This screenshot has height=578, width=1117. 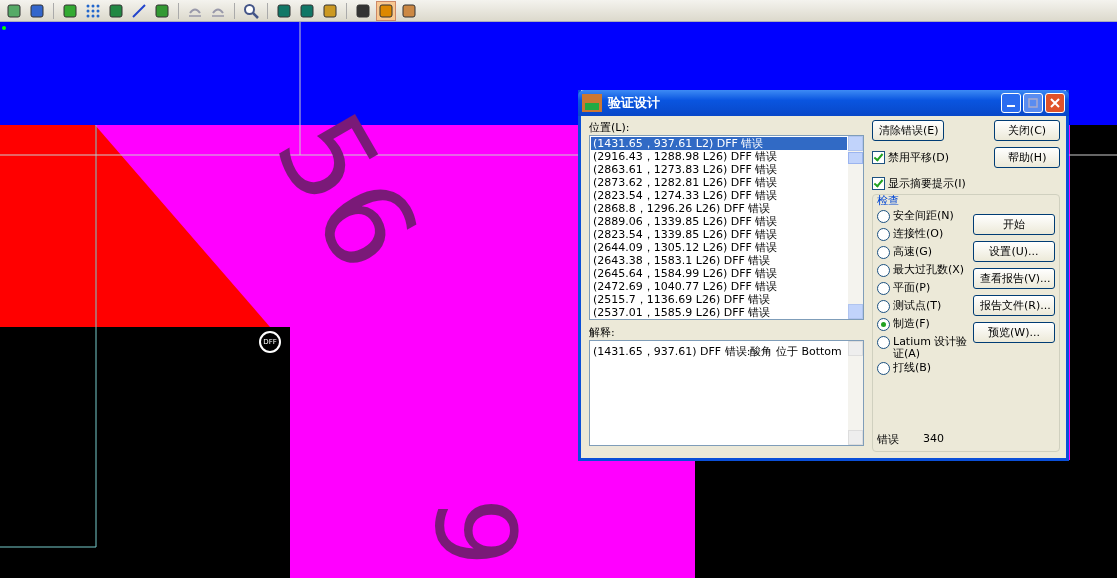 What do you see at coordinates (925, 271) in the screenshot?
I see `check-radio: 最大过孔数(X)` at bounding box center [925, 271].